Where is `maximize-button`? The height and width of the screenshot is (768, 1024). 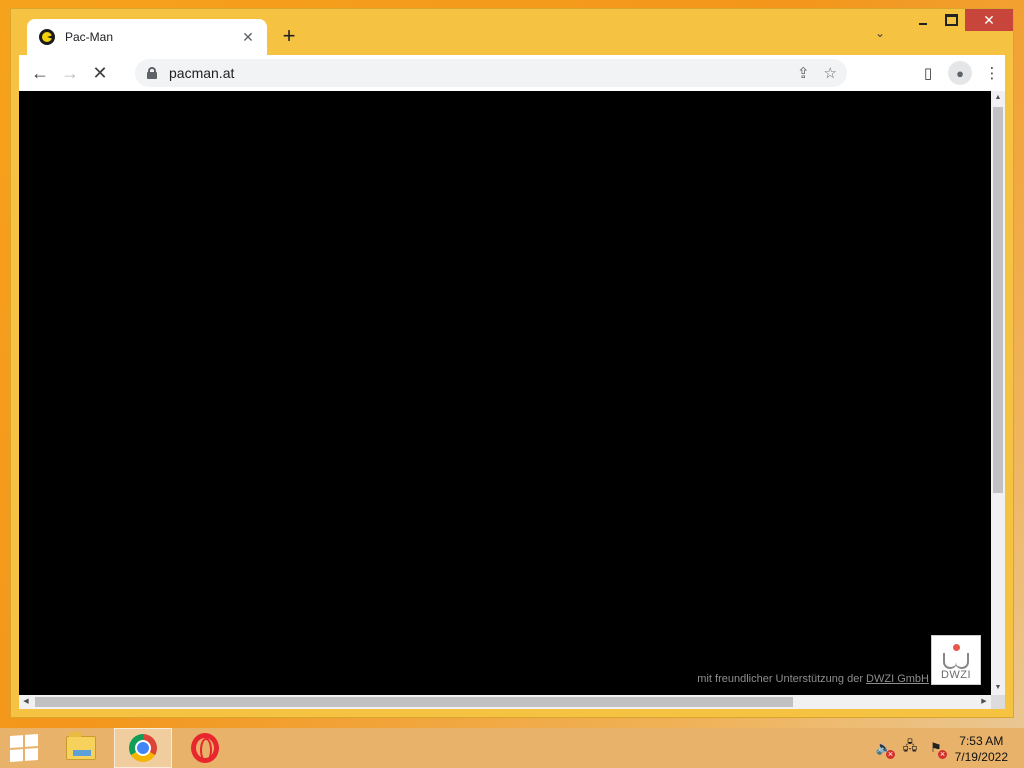 maximize-button is located at coordinates (951, 20).